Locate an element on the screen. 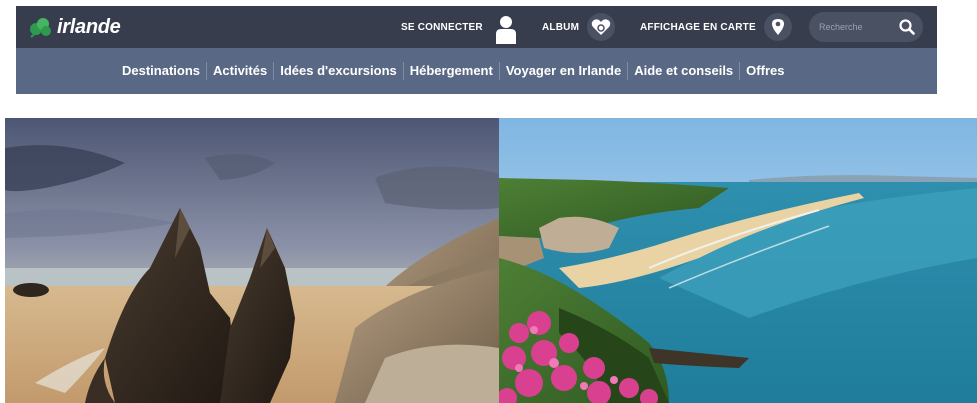 The height and width of the screenshot is (403, 977). site-logo: irlande is located at coordinates (74, 27).